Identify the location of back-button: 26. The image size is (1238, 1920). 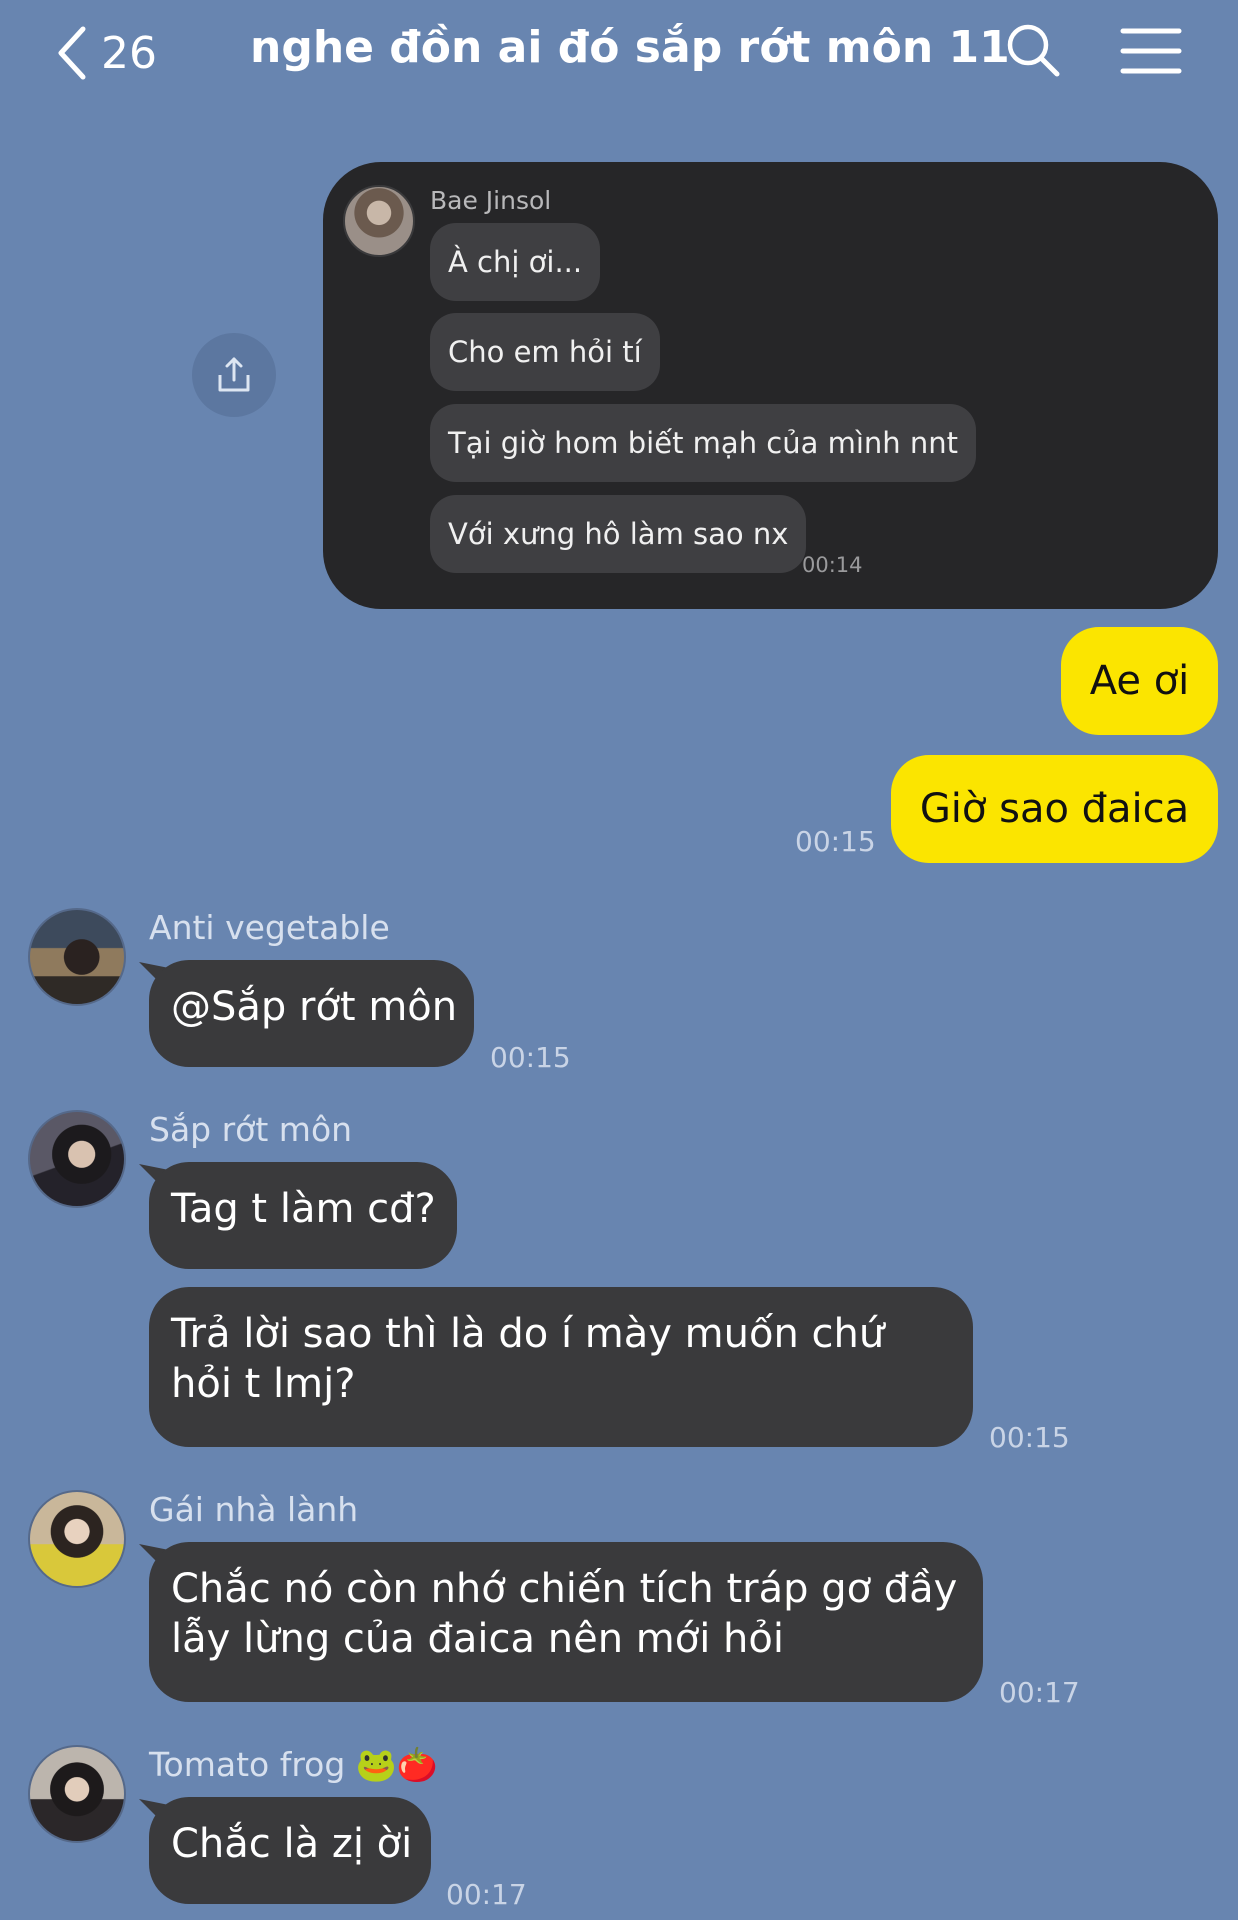
(106, 53).